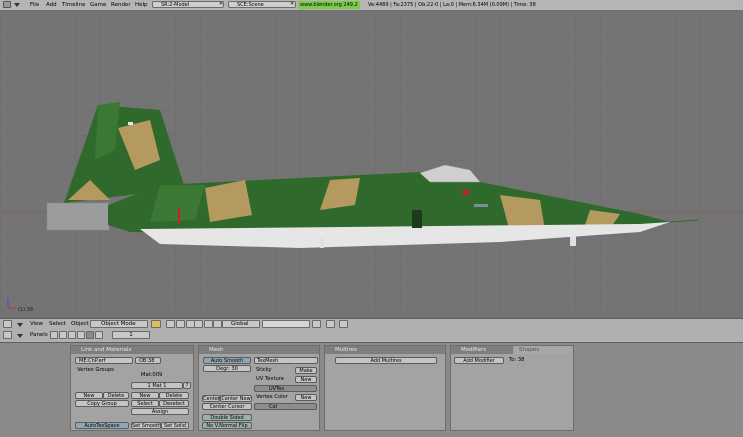 The height and width of the screenshot is (437, 743). Describe the element at coordinates (95, 370) in the screenshot. I see `vertex-groups-label: Vertex Groups` at that location.